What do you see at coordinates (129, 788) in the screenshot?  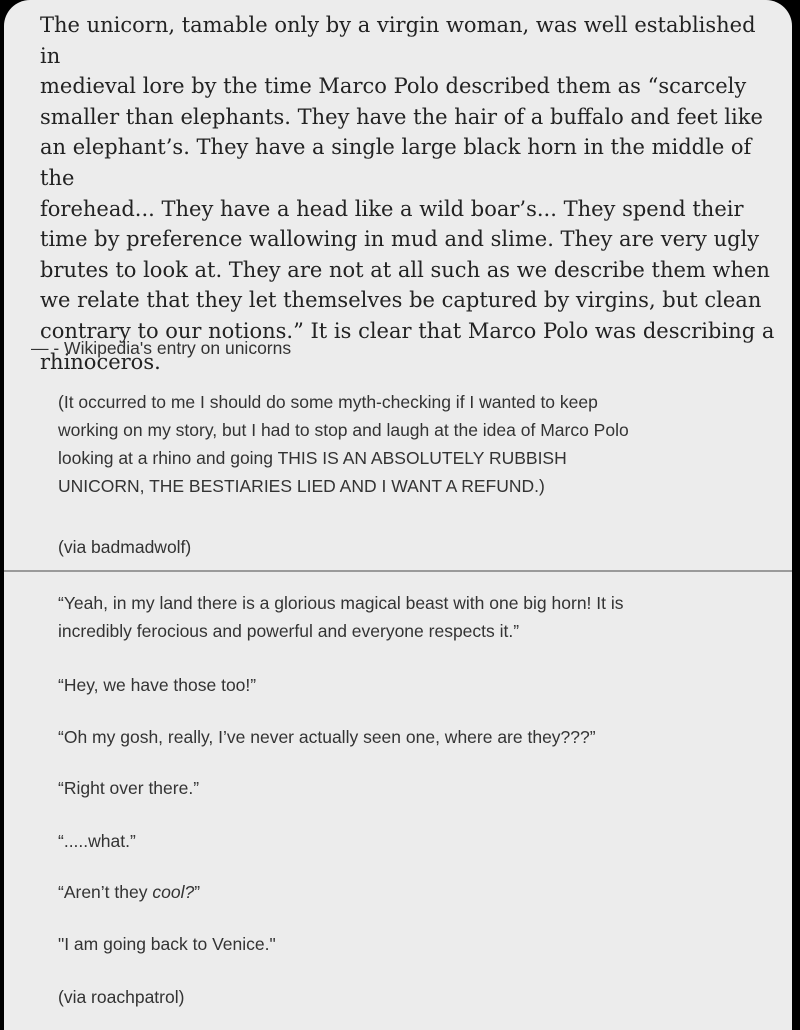 I see `dialogue-line-4: “Right over there.”` at bounding box center [129, 788].